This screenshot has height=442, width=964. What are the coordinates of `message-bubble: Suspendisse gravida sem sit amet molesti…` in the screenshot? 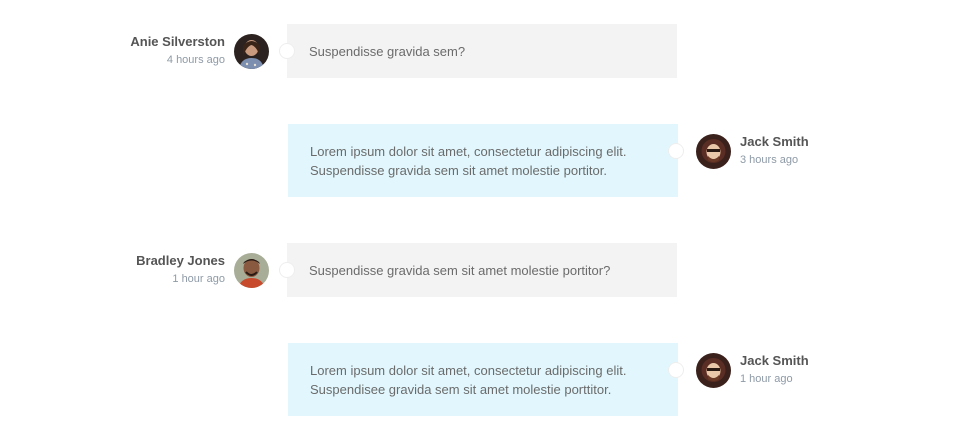 It's located at (482, 270).